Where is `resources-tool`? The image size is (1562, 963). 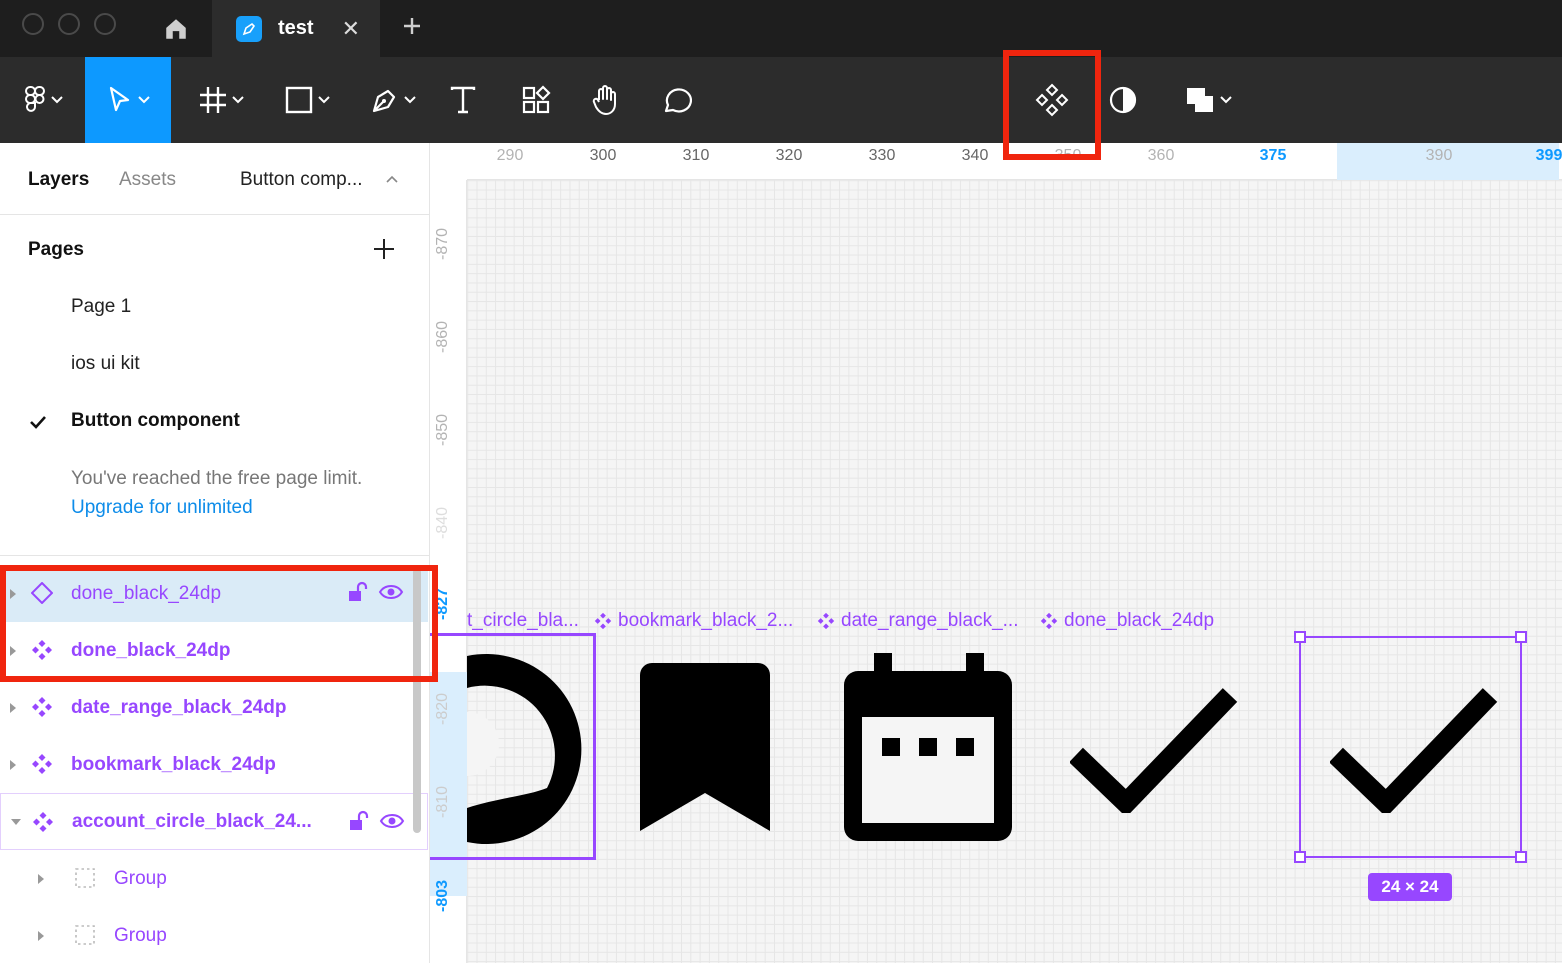 resources-tool is located at coordinates (536, 100).